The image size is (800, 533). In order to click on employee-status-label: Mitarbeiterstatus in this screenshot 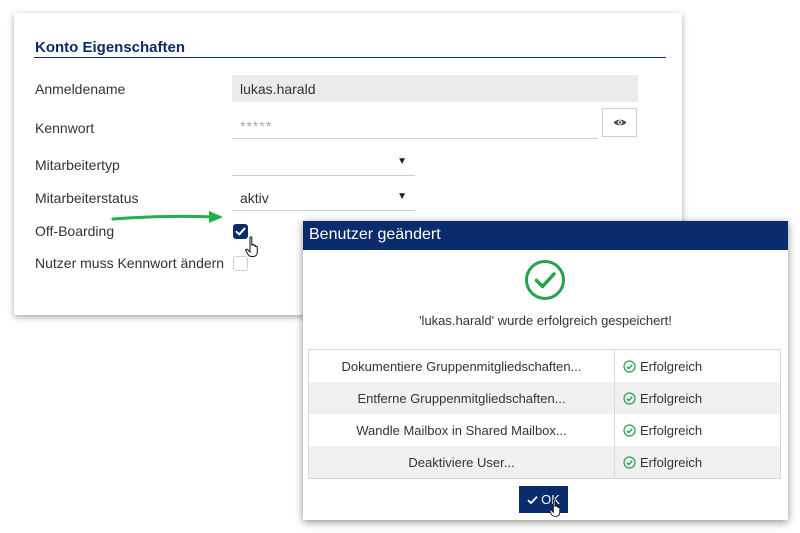, I will do `click(87, 198)`.